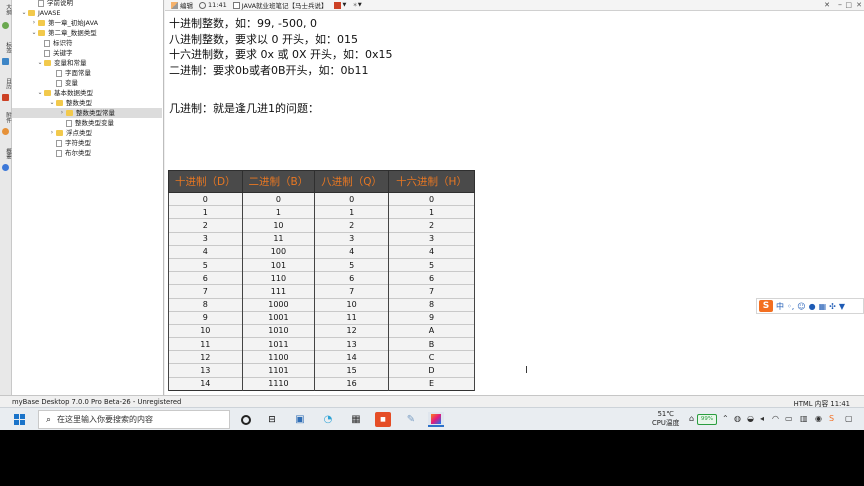  I want to click on windows-start-icon, so click(19, 419).